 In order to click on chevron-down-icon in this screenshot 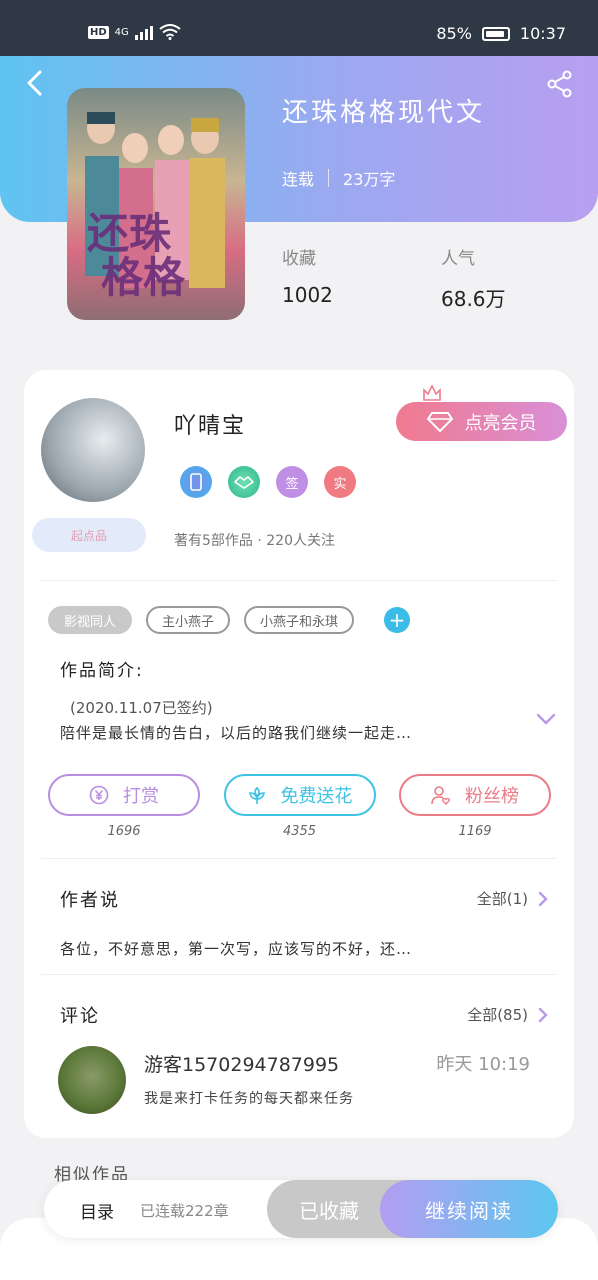, I will do `click(546, 719)`.